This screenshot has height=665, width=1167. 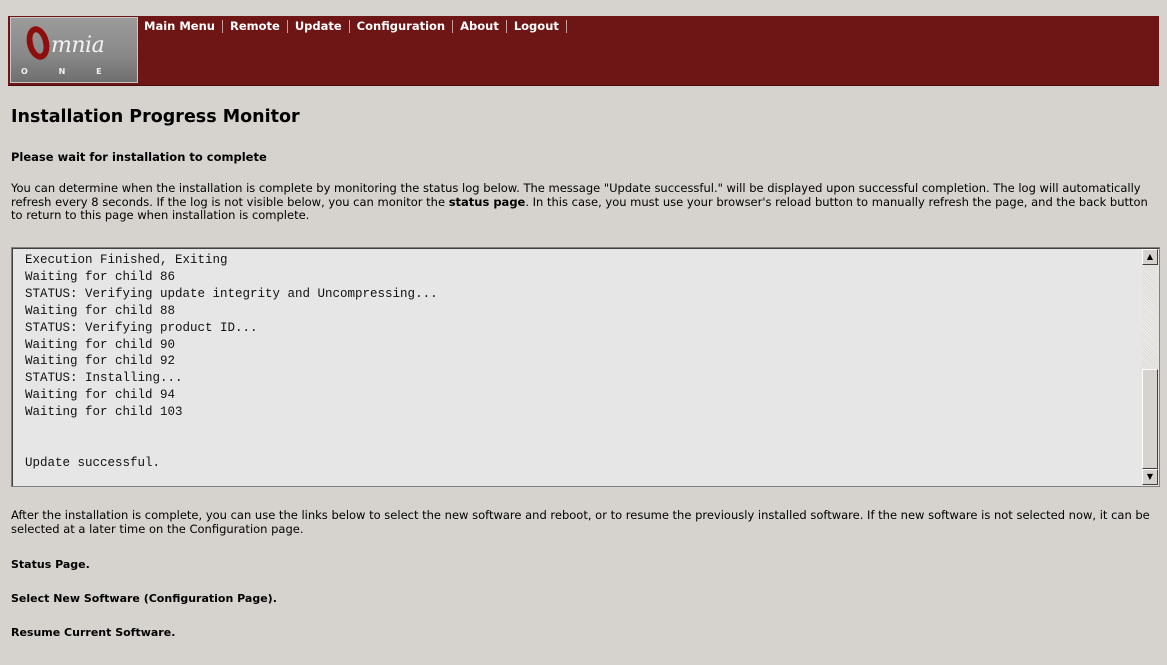 I want to click on omnia-logo: mnia O N E, so click(x=74, y=50).